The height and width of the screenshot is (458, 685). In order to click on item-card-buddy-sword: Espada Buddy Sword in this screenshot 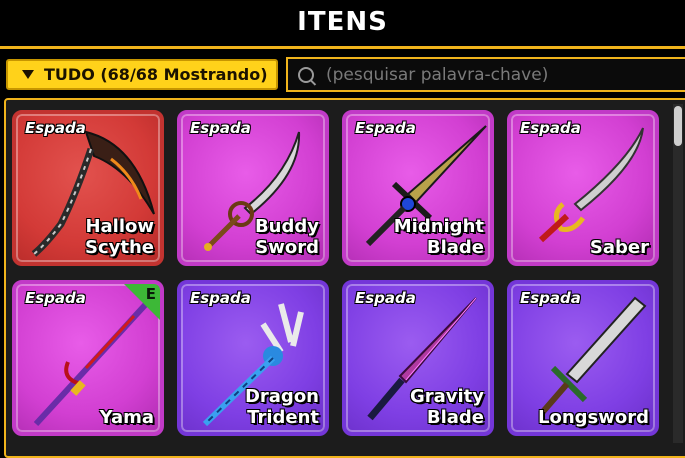, I will do `click(253, 188)`.